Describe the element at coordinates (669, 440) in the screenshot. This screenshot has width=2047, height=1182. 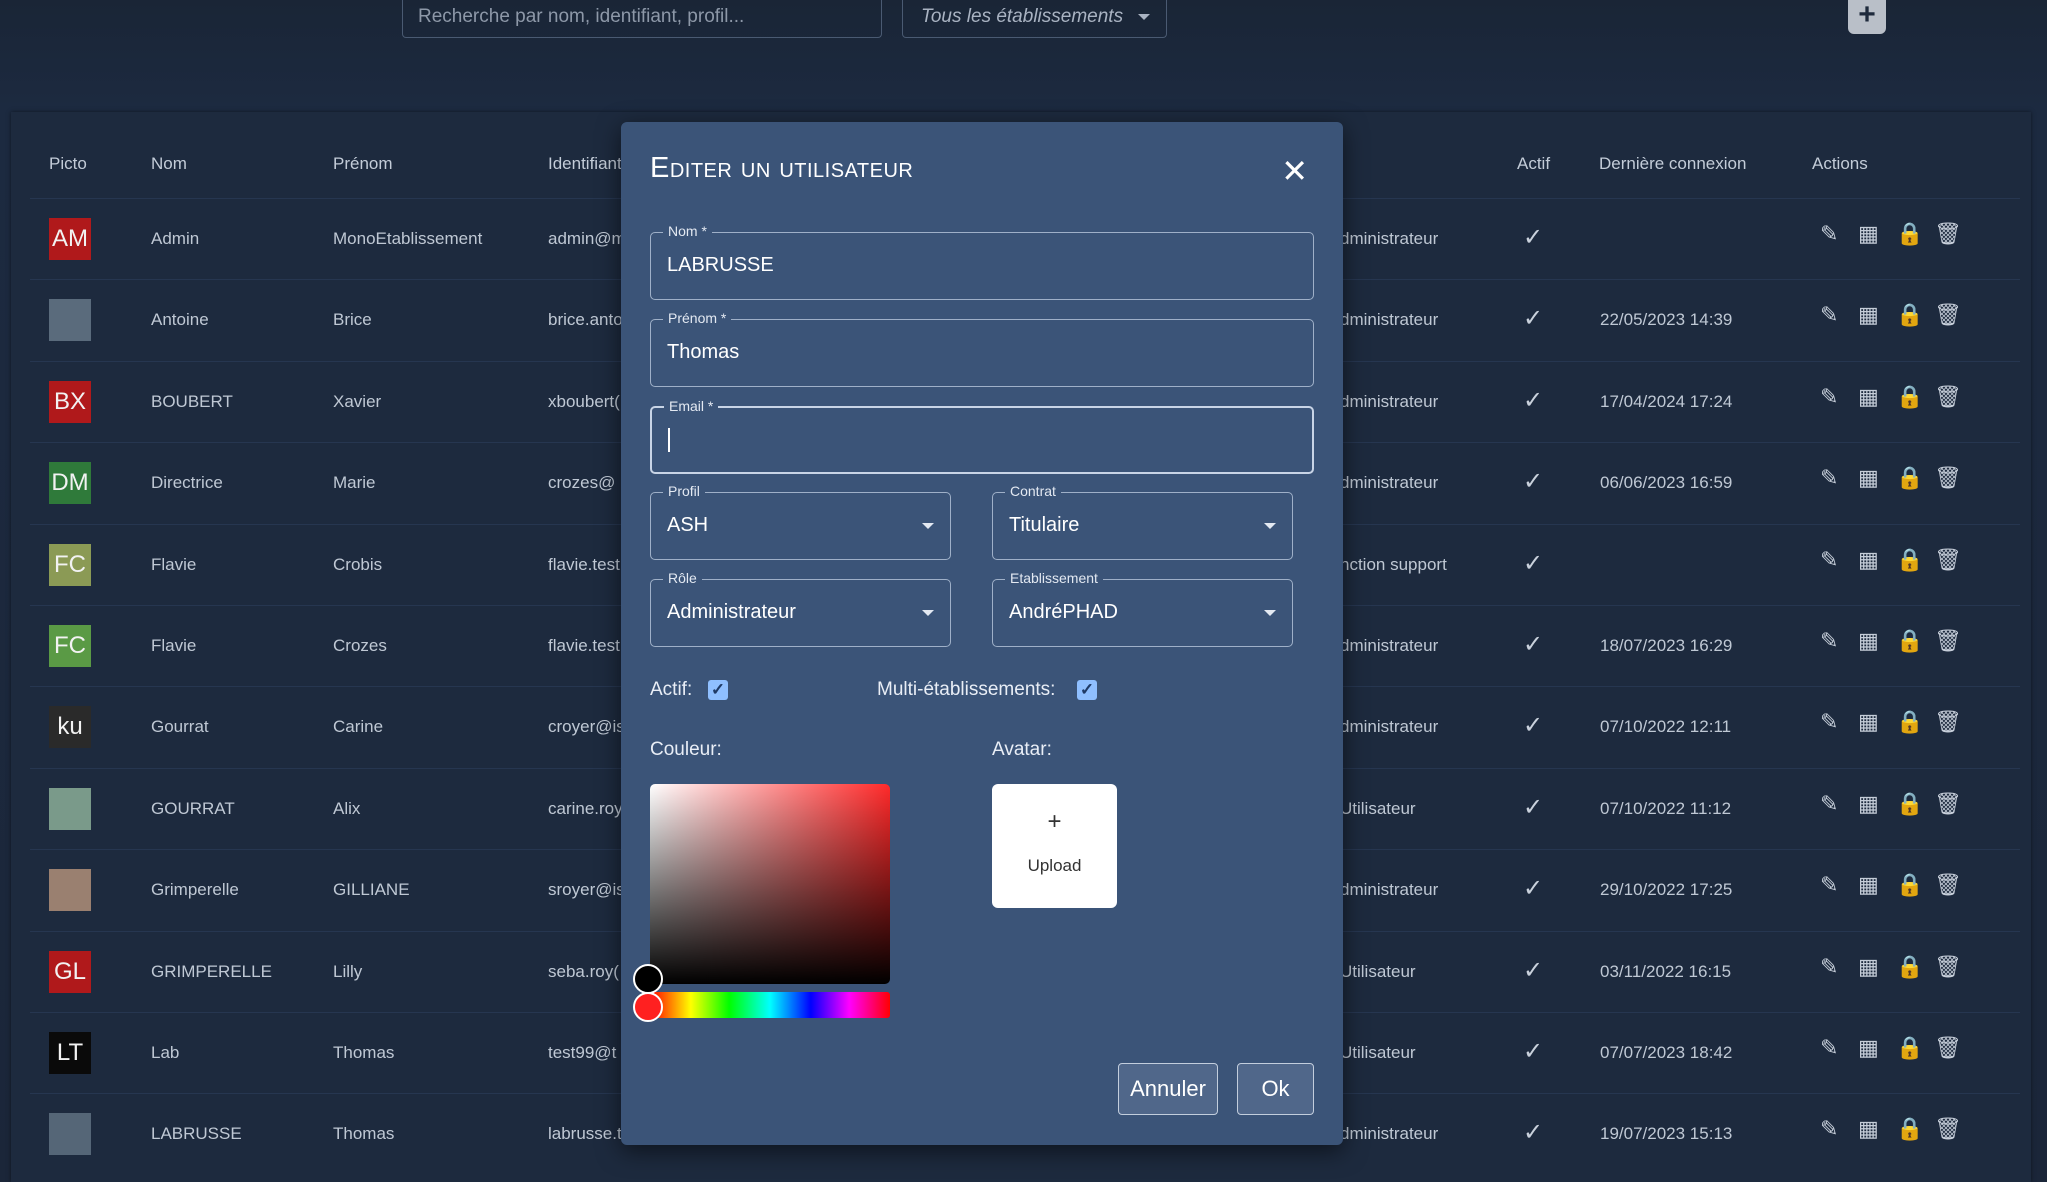
I see `text-cursor` at that location.